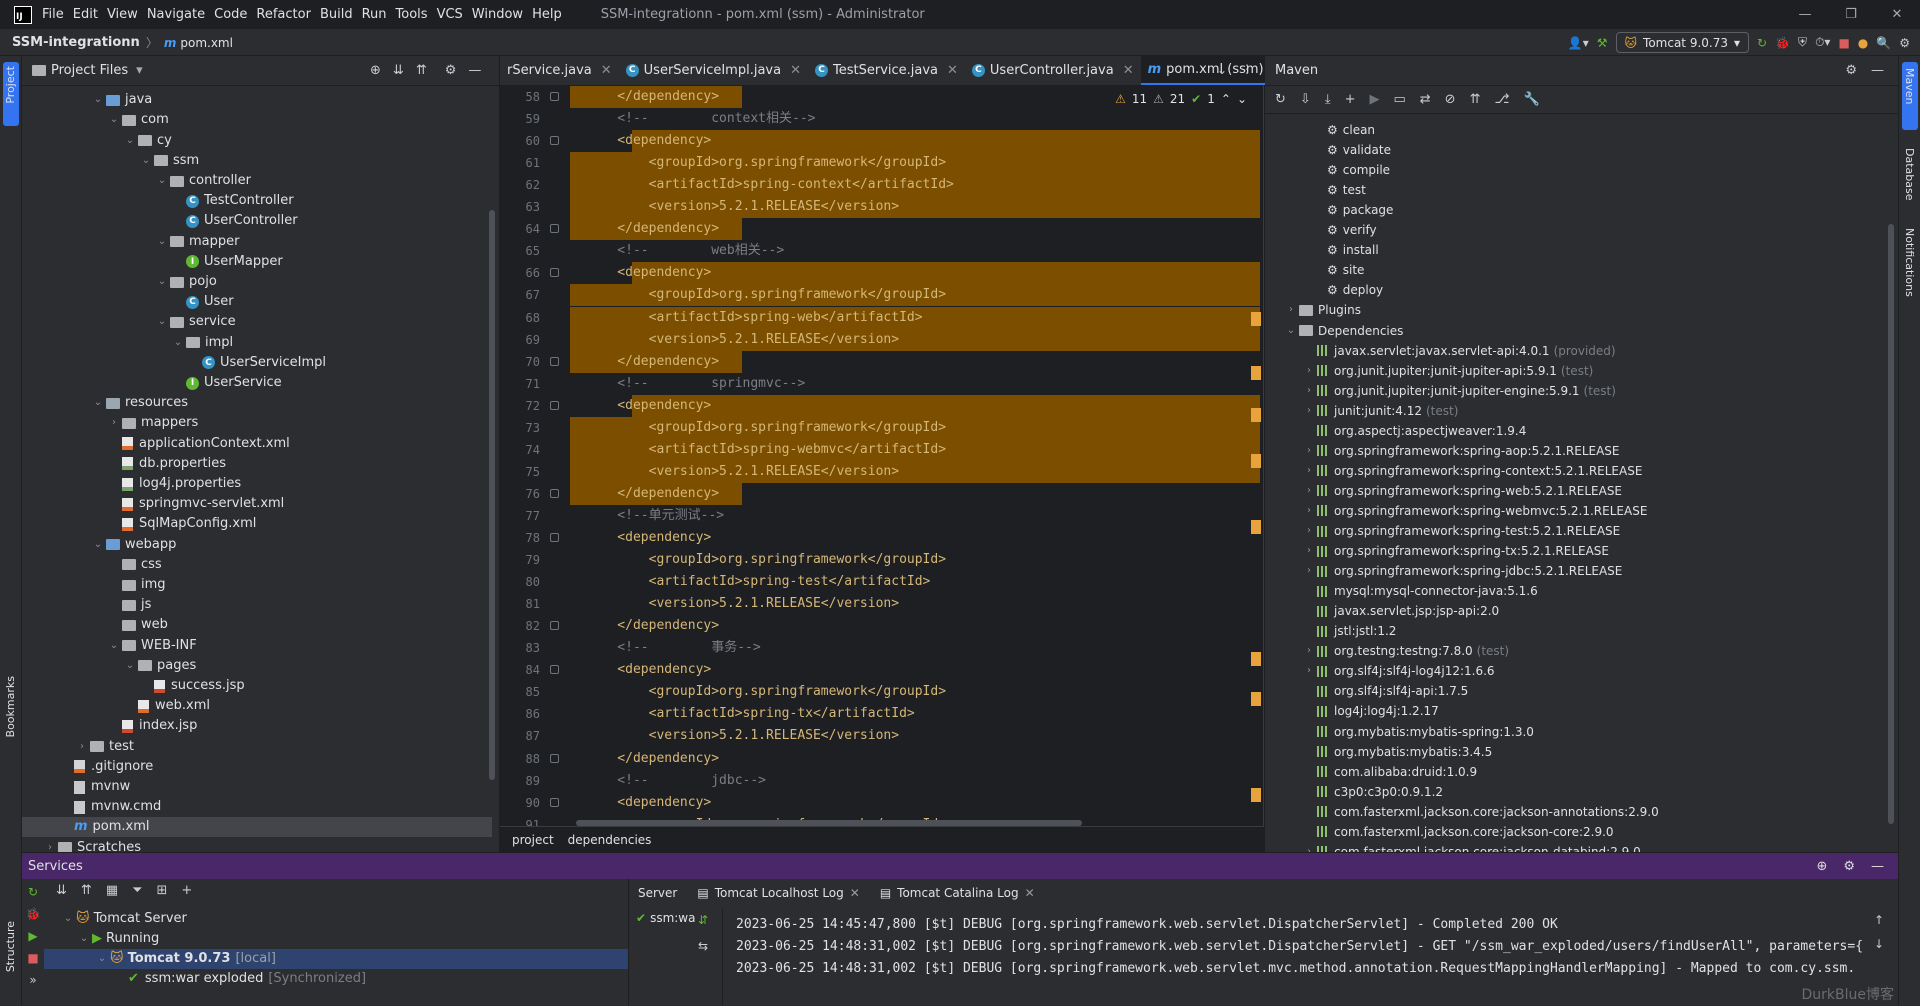  I want to click on search-everywhere-icon: 🔍, so click(1883, 43).